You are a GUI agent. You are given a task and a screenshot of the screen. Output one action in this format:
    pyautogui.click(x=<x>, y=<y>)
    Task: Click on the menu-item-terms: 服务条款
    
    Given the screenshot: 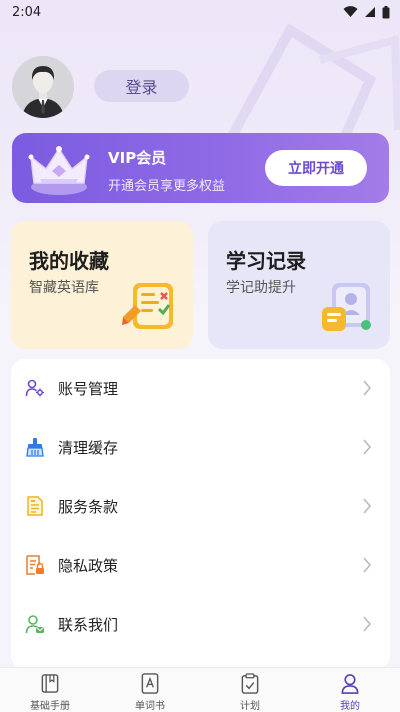 What is the action you would take?
    pyautogui.click(x=200, y=506)
    